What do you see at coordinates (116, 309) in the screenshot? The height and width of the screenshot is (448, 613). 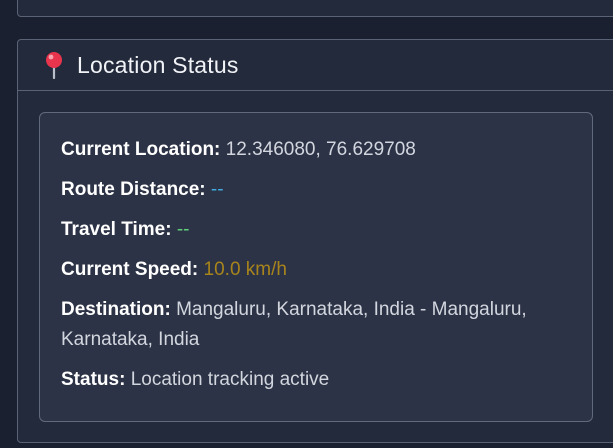 I see `destination-label: Destination:` at bounding box center [116, 309].